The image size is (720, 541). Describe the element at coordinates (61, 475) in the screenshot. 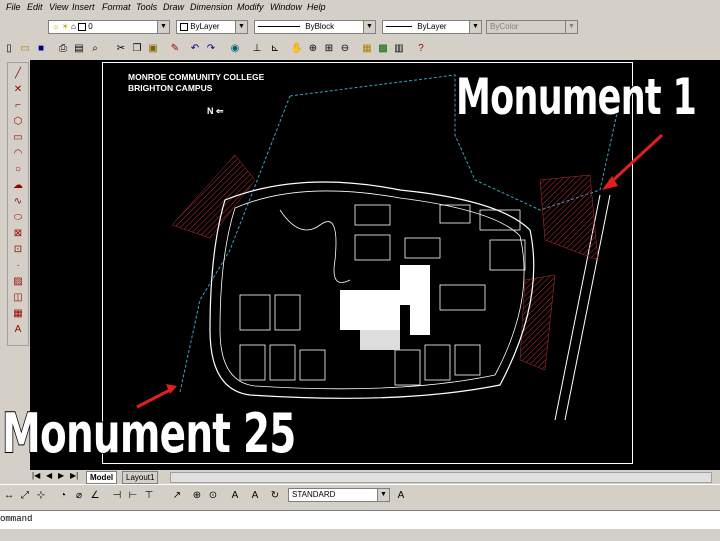

I see `tab-next-icon: ▶` at that location.